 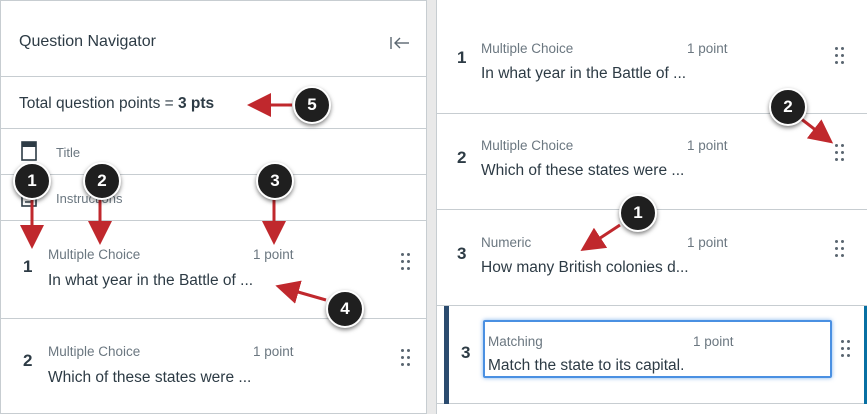 What do you see at coordinates (345, 309) in the screenshot?
I see `callout-4: 4` at bounding box center [345, 309].